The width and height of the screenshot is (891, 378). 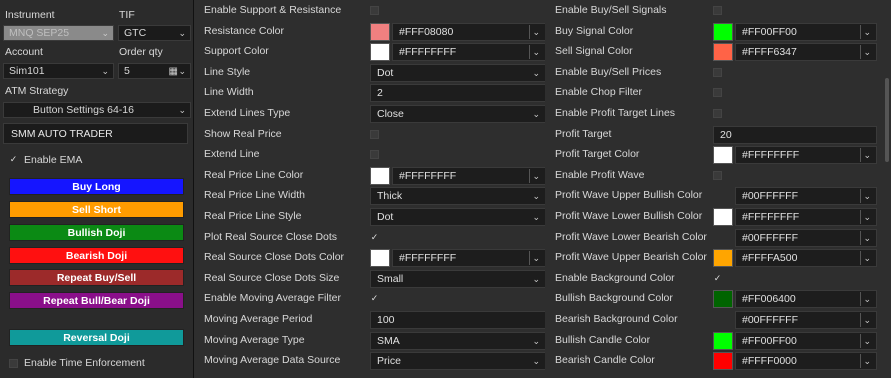 I want to click on enable-time-enforcement-checkbox, so click(x=13, y=363).